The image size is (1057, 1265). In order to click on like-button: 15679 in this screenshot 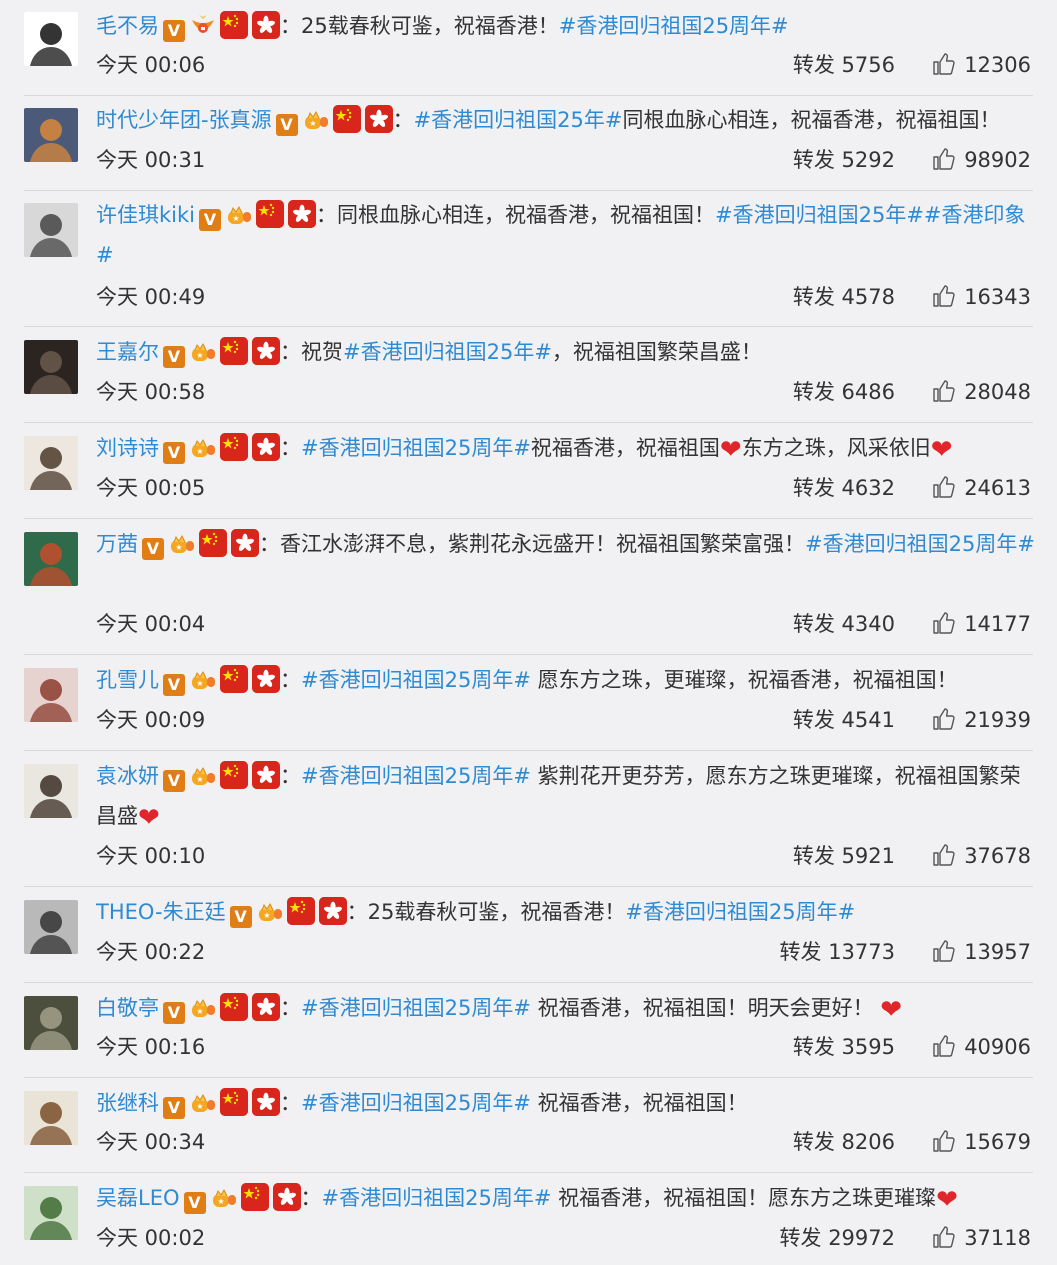, I will do `click(981, 1142)`.